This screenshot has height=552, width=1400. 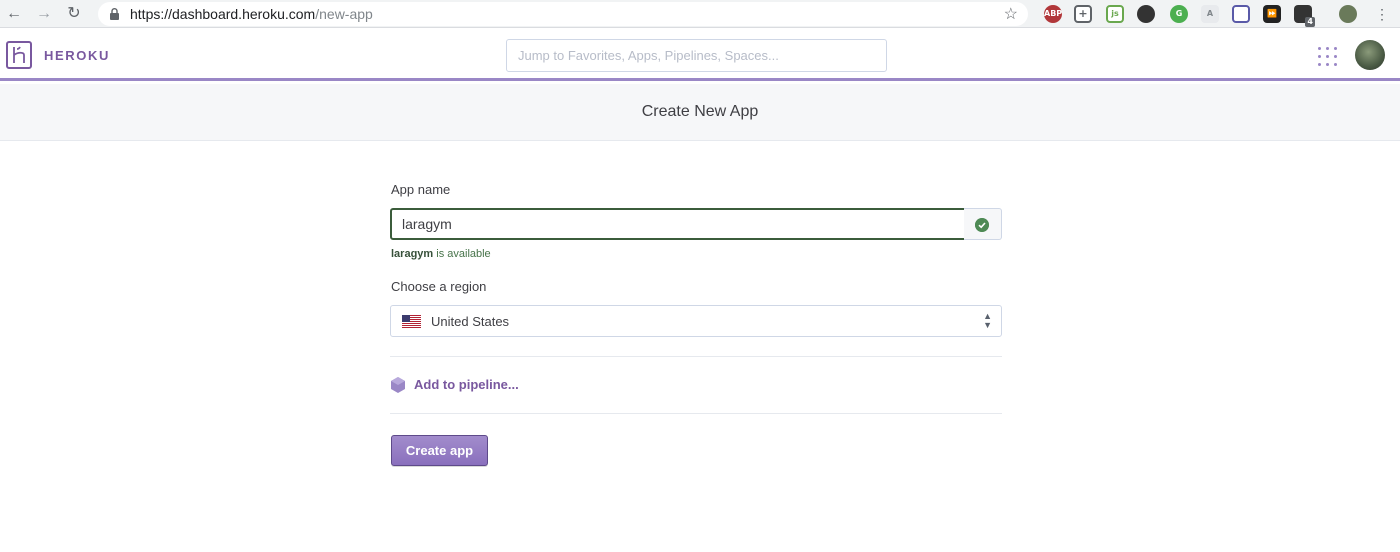 I want to click on region-value: United States, so click(x=470, y=321).